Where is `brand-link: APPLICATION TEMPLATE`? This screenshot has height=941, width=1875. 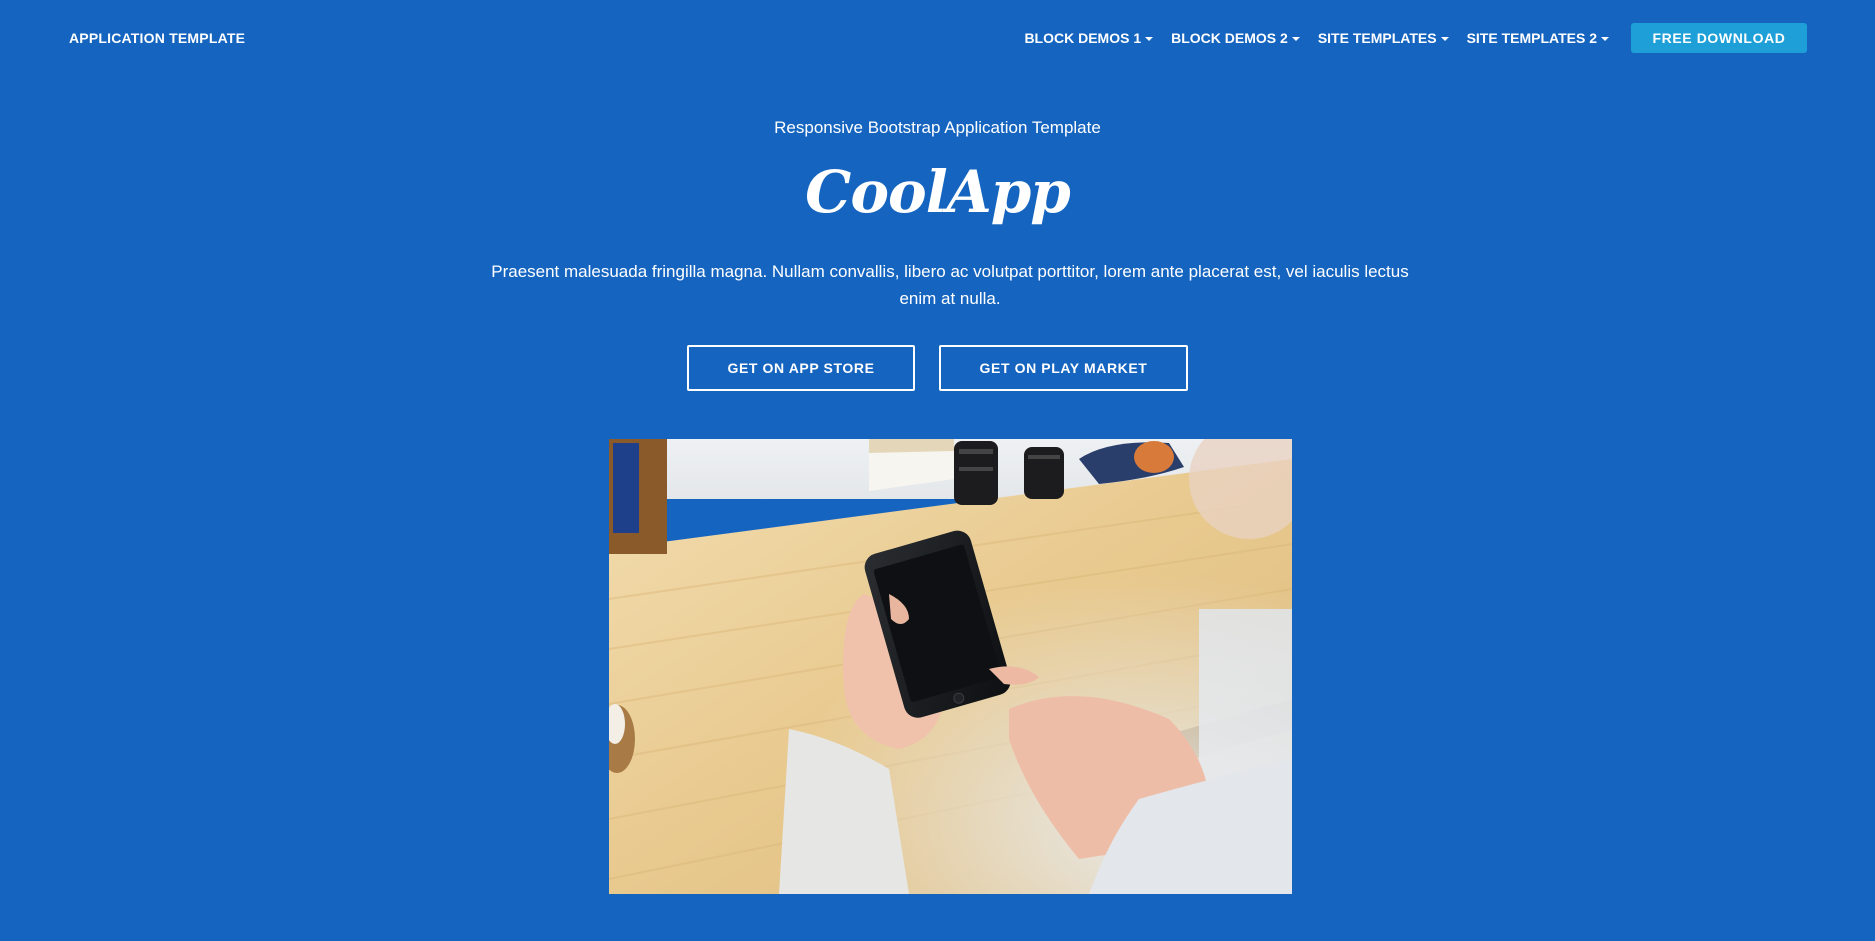
brand-link: APPLICATION TEMPLATE is located at coordinates (157, 38).